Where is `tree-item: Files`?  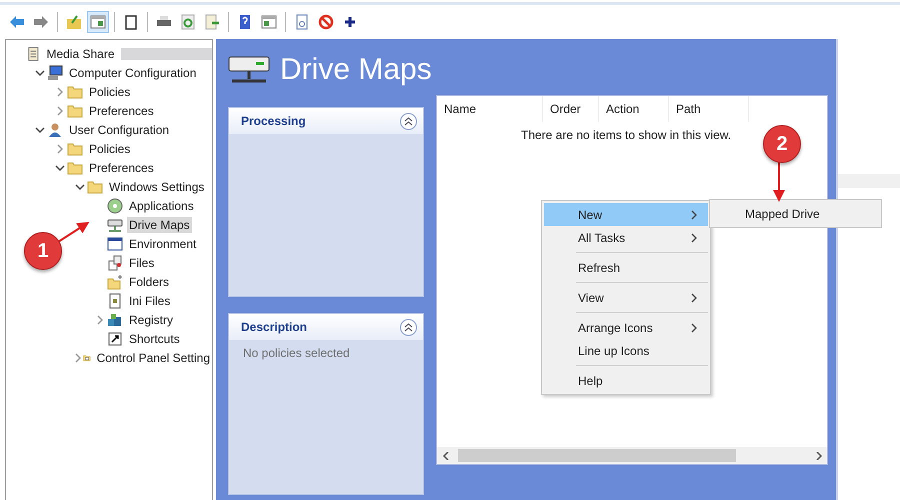
tree-item: Files is located at coordinates (141, 262).